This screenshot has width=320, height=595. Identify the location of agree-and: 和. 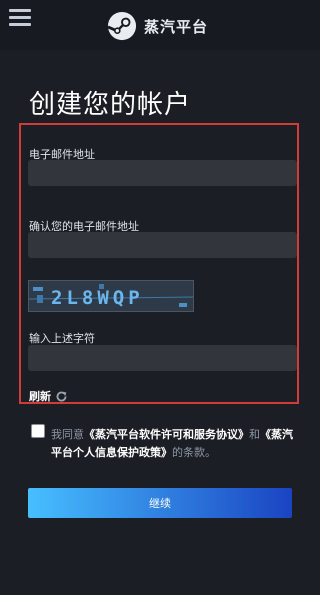
(254, 434).